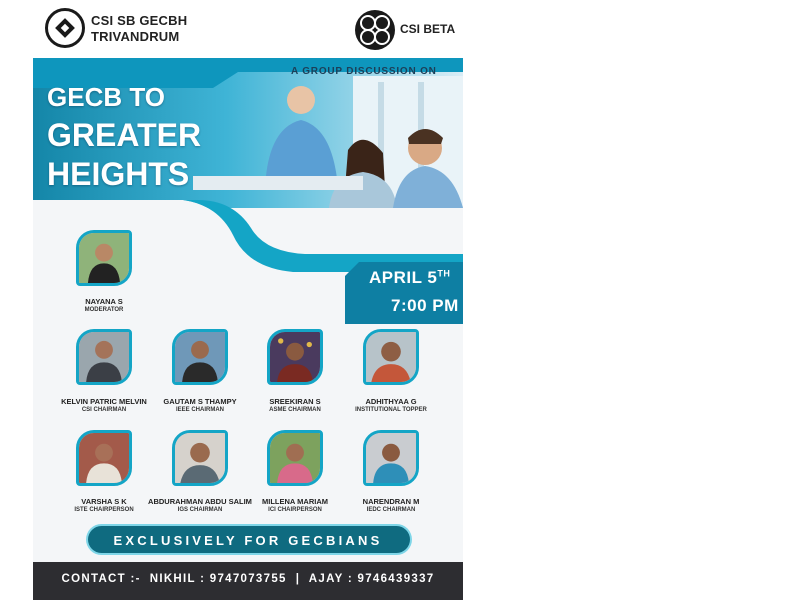  I want to click on panelist-role: IEDC CHAIRMAN, so click(391, 510).